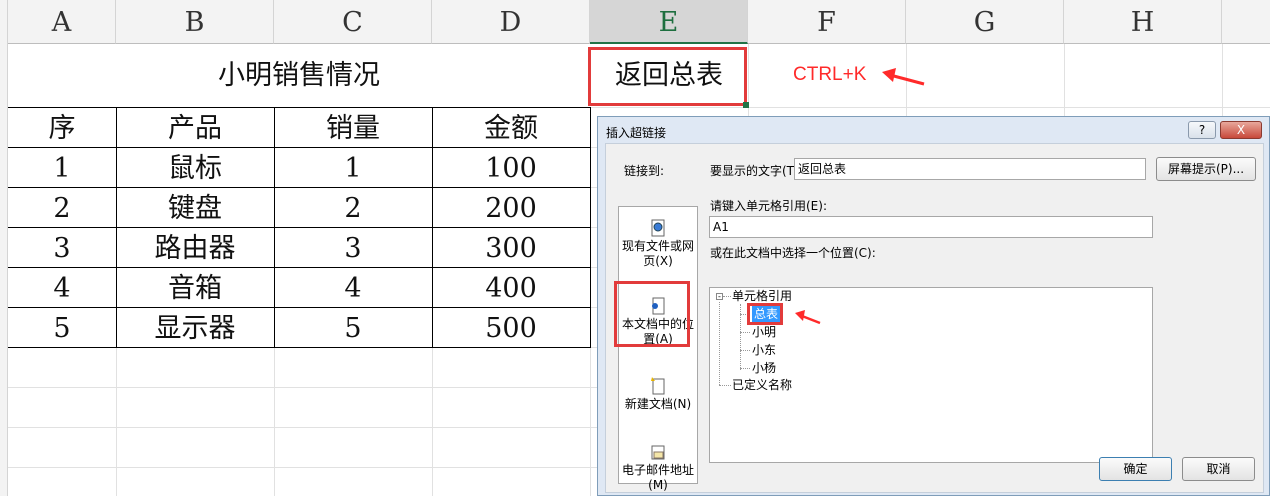 This screenshot has height=496, width=1270. What do you see at coordinates (4, 248) in the screenshot?
I see `row-header-strip` at bounding box center [4, 248].